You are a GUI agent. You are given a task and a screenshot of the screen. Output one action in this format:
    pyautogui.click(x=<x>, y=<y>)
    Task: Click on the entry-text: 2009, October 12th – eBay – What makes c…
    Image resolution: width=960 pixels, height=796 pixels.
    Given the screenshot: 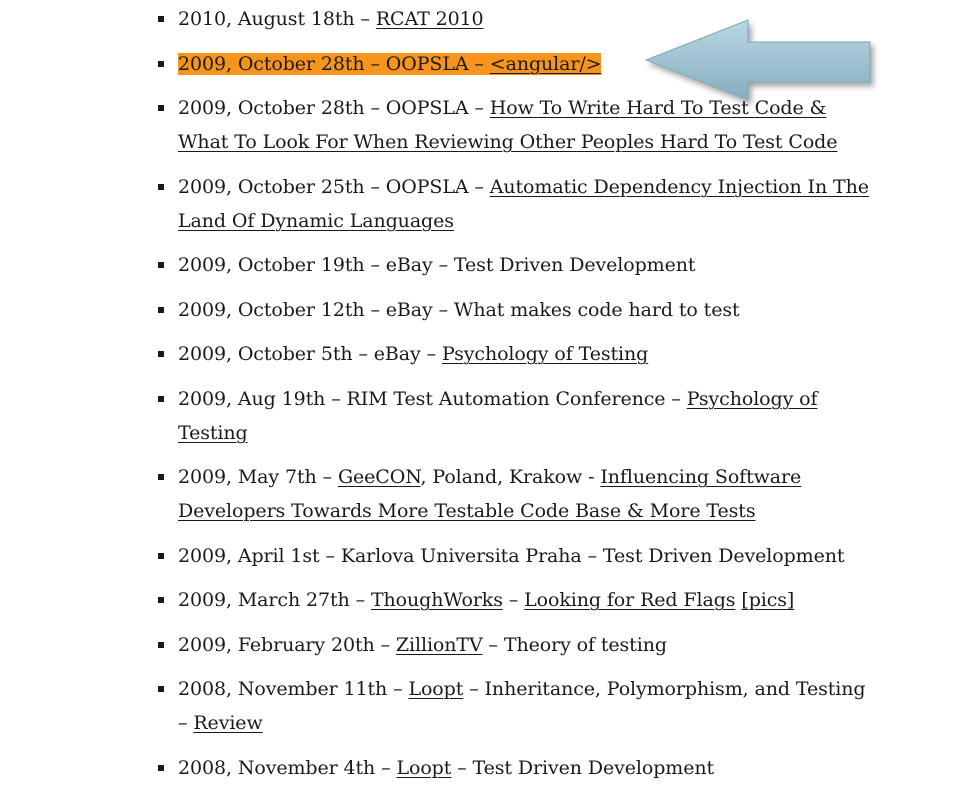 What is the action you would take?
    pyautogui.click(x=459, y=310)
    